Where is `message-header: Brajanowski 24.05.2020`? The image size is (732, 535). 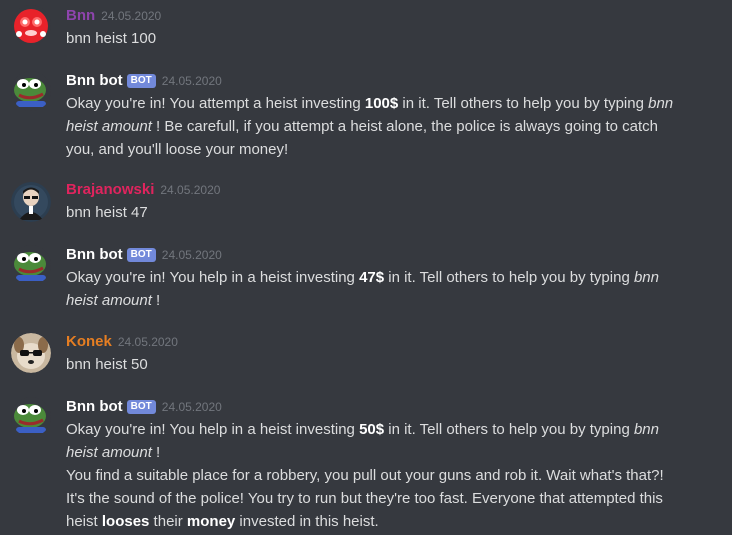
message-header: Brajanowski 24.05.2020 is located at coordinates (143, 190).